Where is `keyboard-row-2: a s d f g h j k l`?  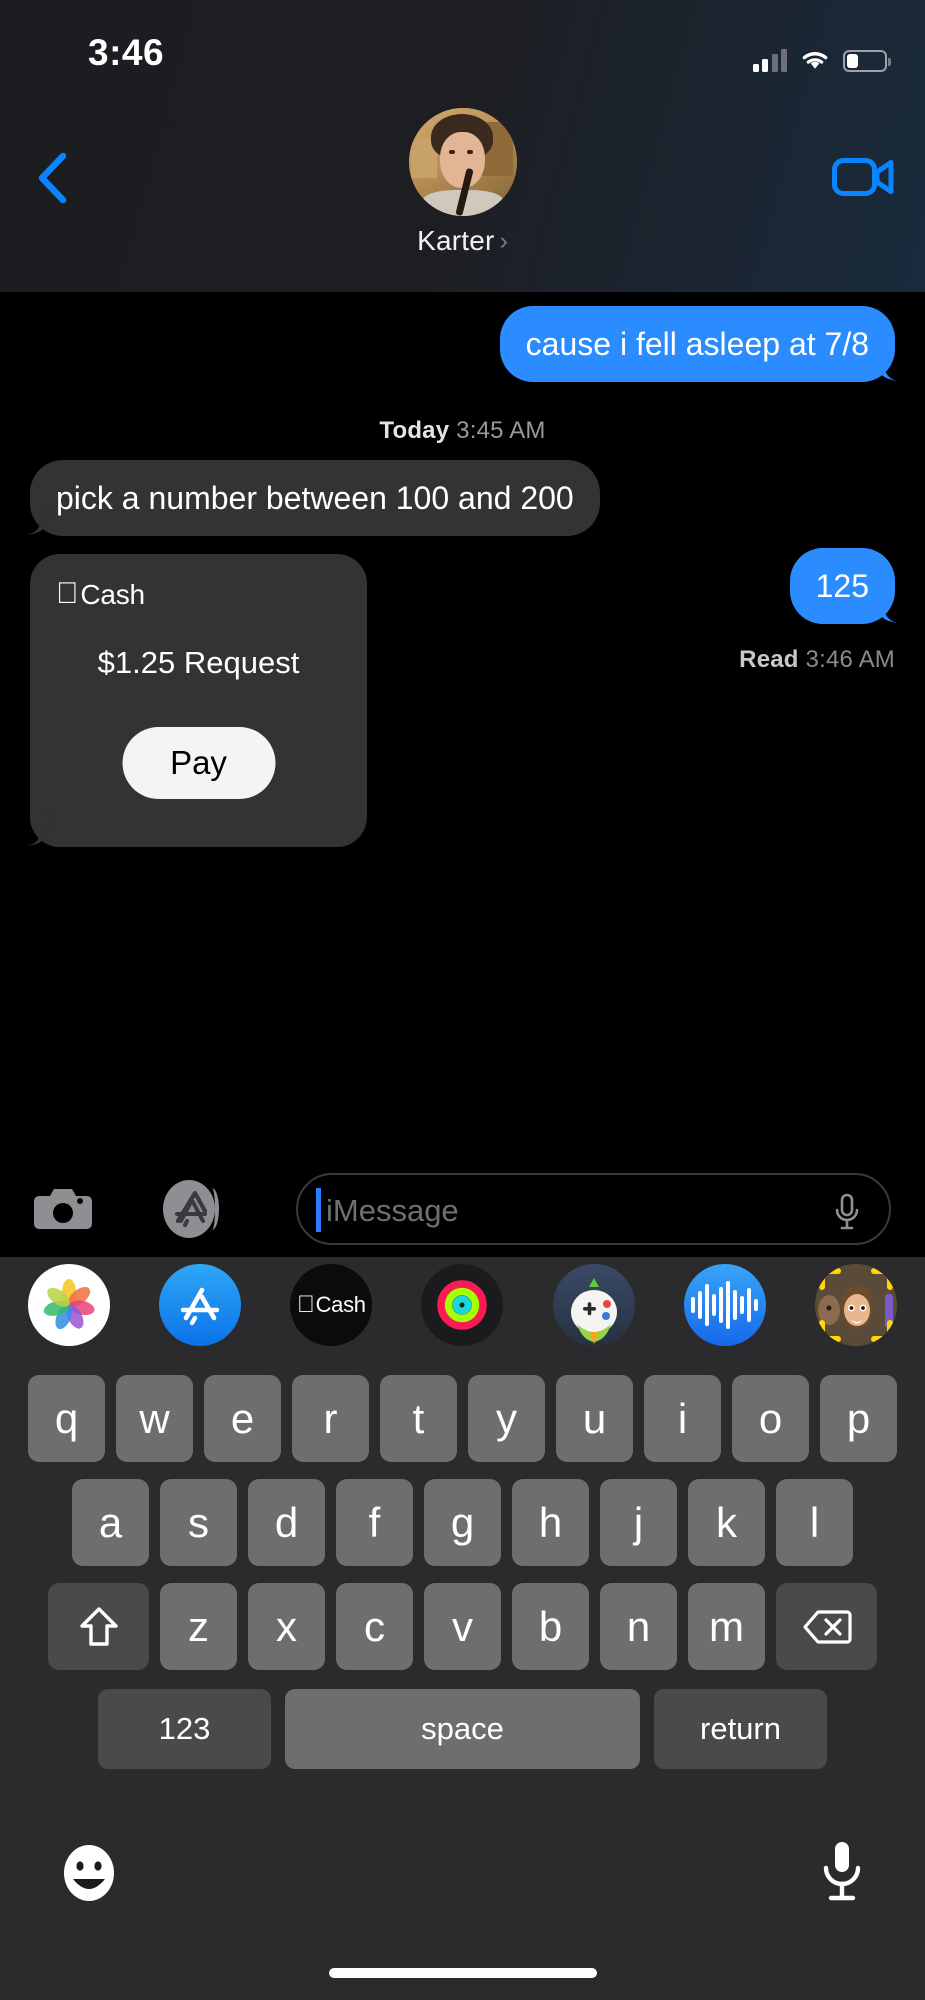 keyboard-row-2: a s d f g h j k l is located at coordinates (462, 1514).